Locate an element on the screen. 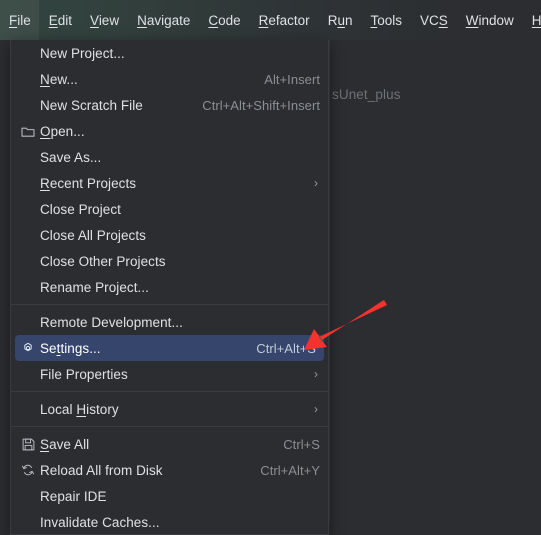  menu-item-local-history: Local History › is located at coordinates (169, 409).